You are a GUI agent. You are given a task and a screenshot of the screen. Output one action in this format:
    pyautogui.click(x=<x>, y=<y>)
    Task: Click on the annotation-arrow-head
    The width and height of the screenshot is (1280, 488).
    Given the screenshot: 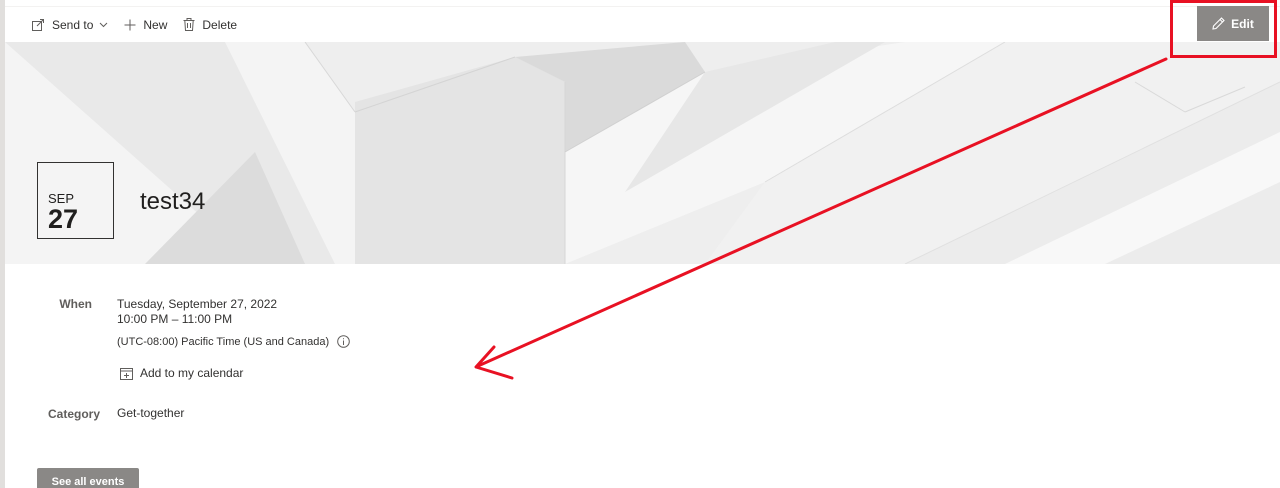 What is the action you would take?
    pyautogui.click(x=494, y=362)
    